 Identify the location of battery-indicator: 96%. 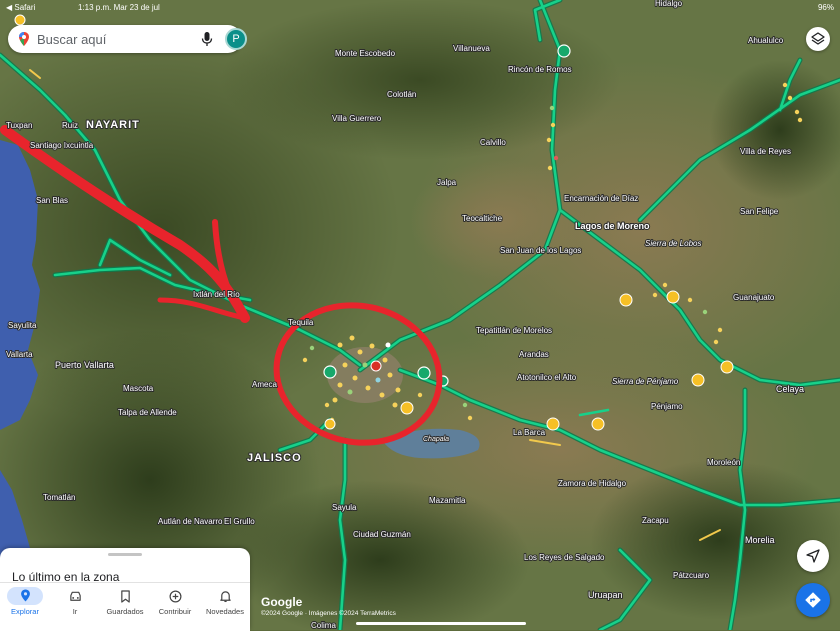
(825, 7).